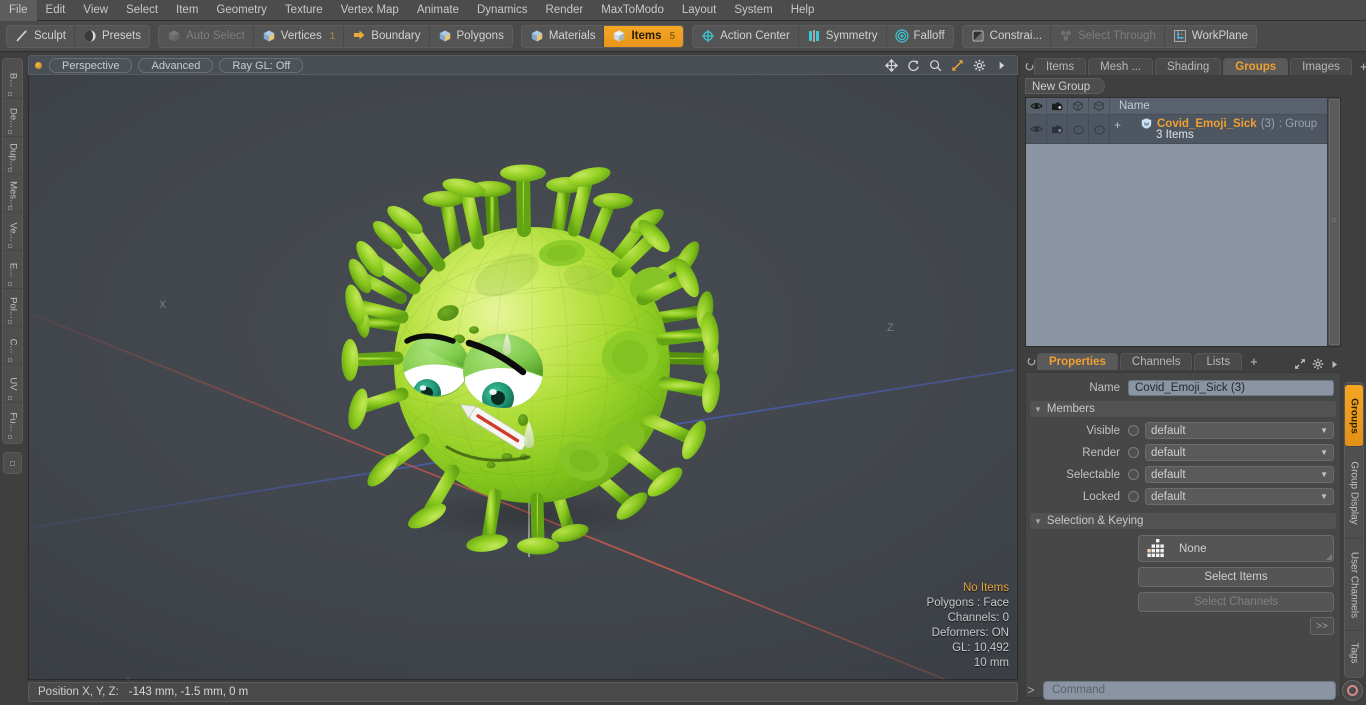 Image resolution: width=1366 pixels, height=705 pixels. I want to click on select-through-button: Select Through, so click(1108, 36).